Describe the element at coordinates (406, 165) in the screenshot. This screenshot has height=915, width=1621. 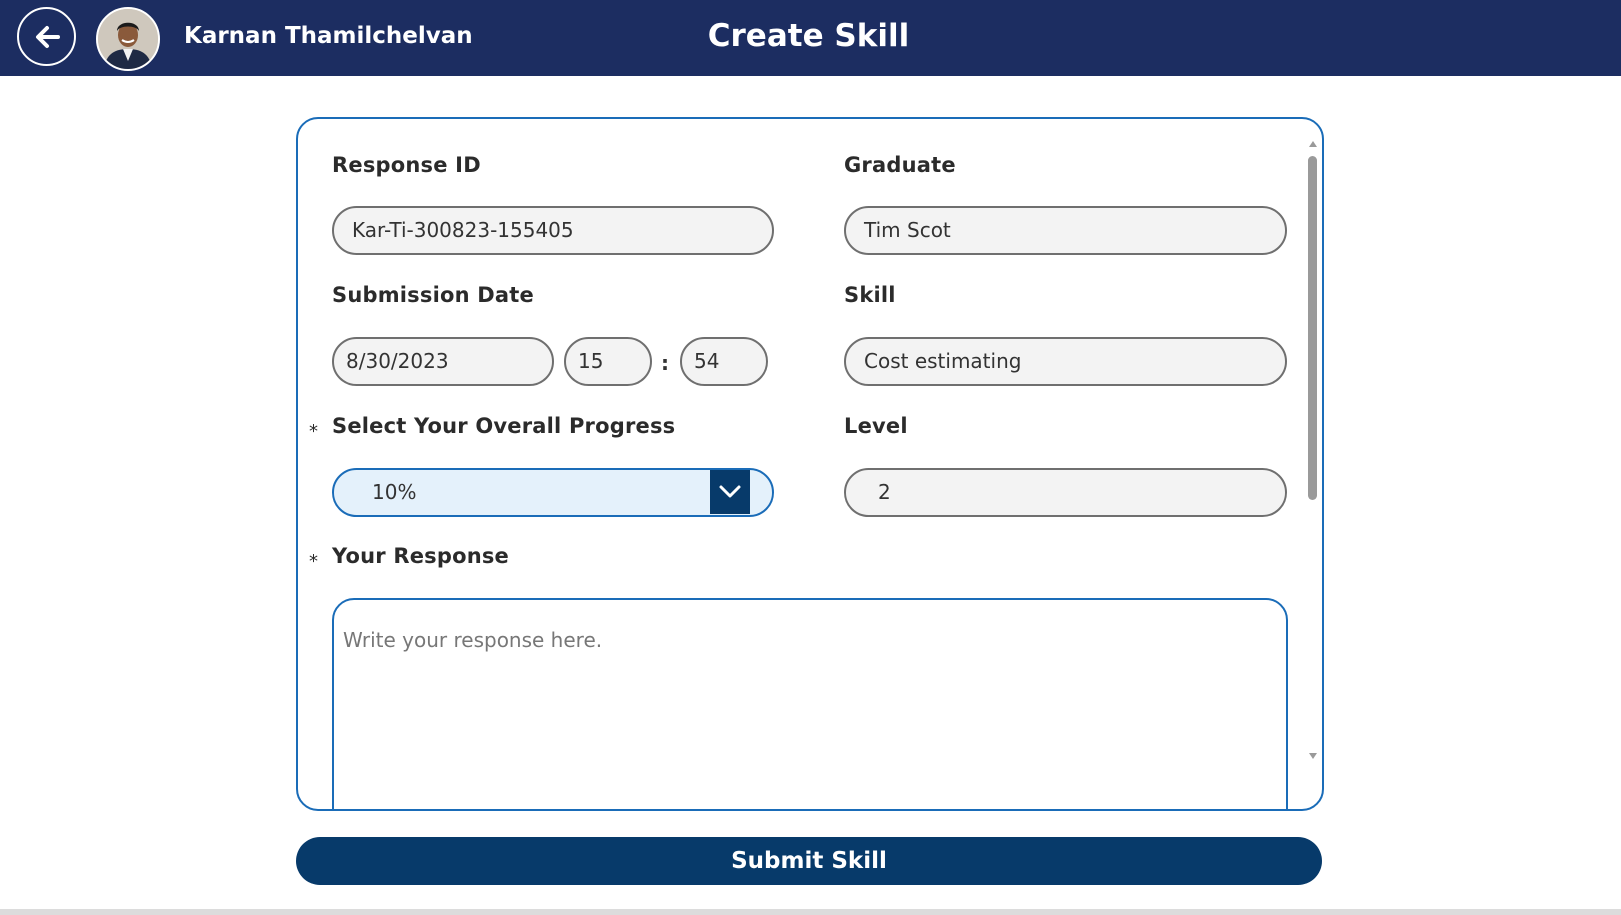
I see `response-id-label: Response ID` at that location.